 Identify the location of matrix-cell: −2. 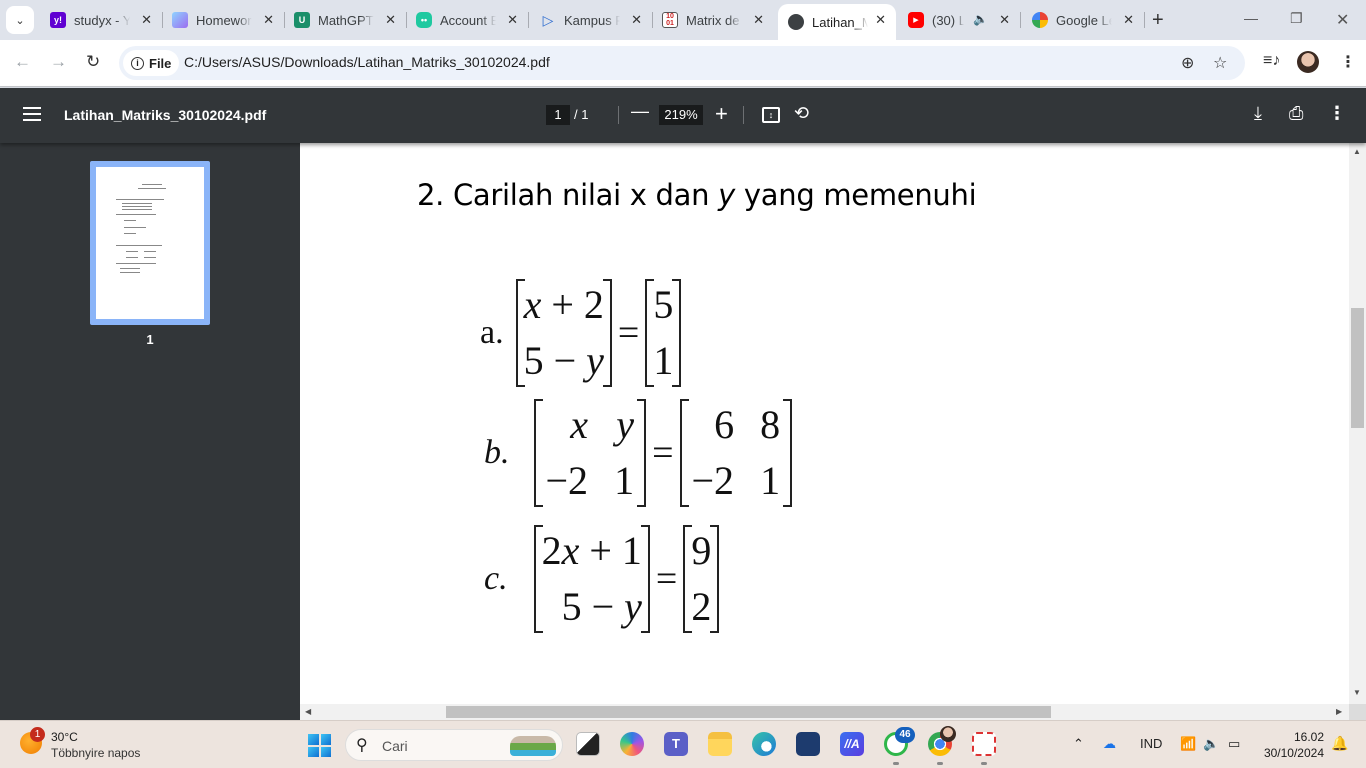
(713, 480).